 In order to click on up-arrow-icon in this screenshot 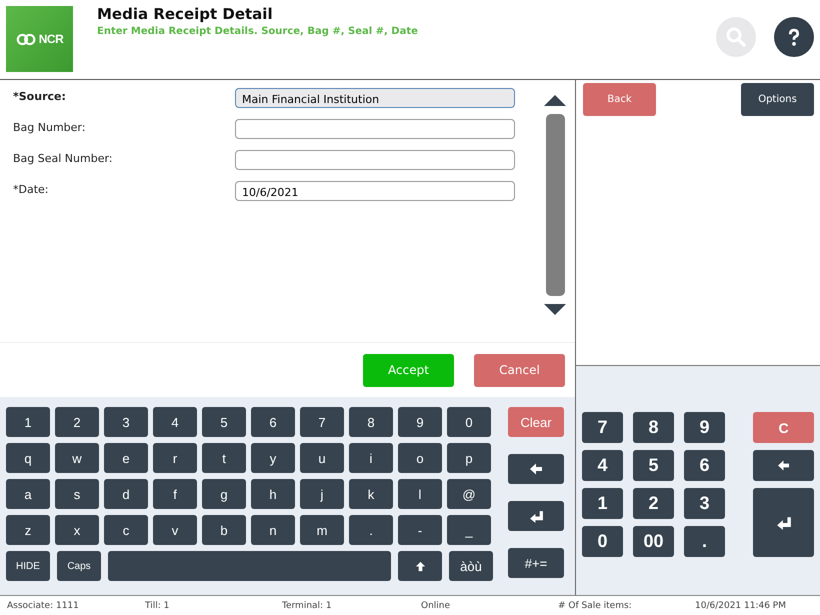, I will do `click(420, 566)`.